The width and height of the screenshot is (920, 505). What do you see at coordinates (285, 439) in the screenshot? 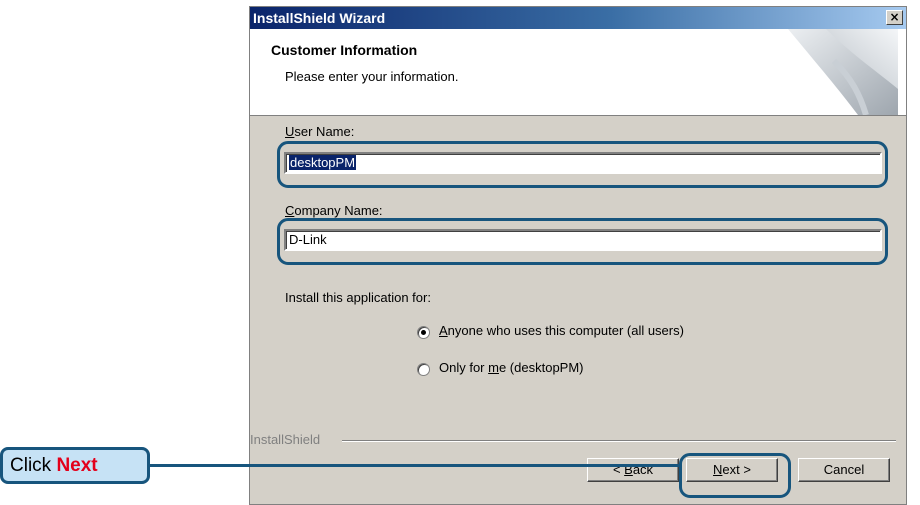
I see `installshield-brand-label: InstallShield` at bounding box center [285, 439].